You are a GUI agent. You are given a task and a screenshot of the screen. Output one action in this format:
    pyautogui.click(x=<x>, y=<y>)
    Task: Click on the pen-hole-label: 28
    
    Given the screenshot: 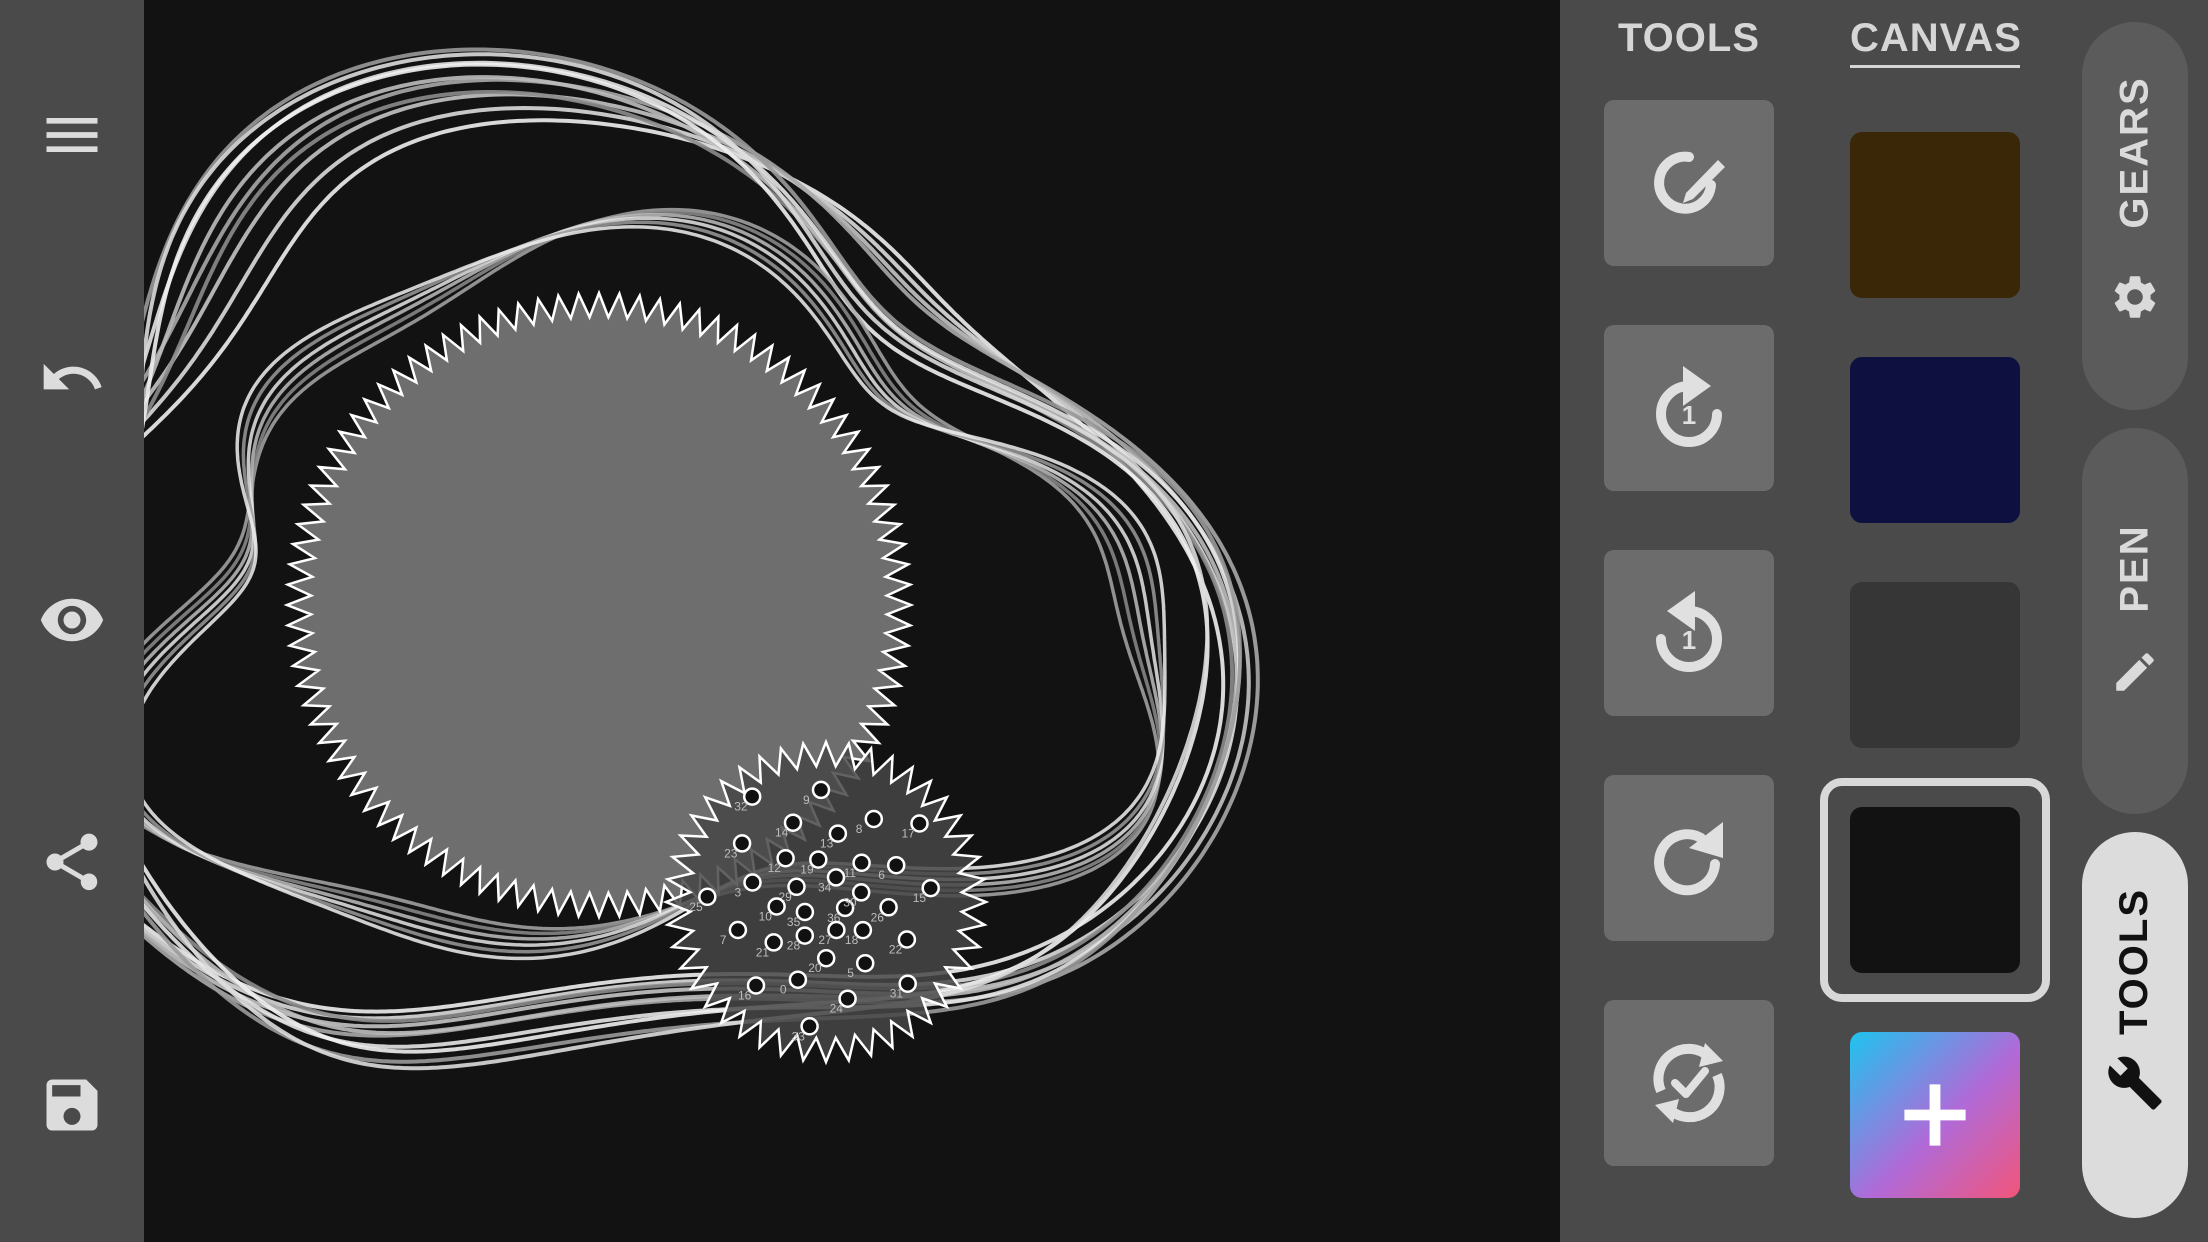 What is the action you would take?
    pyautogui.click(x=794, y=946)
    